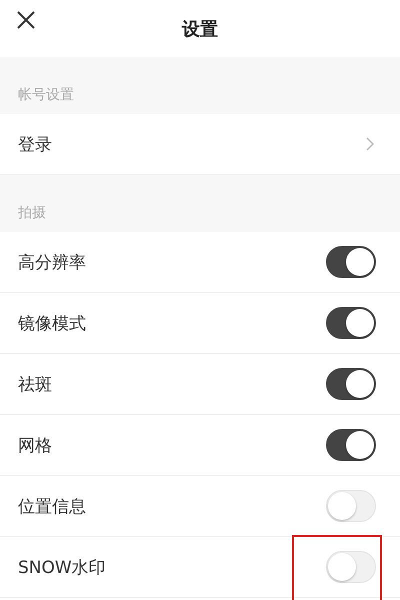 The height and width of the screenshot is (600, 400). I want to click on setting-label: 祛斑, so click(35, 385).